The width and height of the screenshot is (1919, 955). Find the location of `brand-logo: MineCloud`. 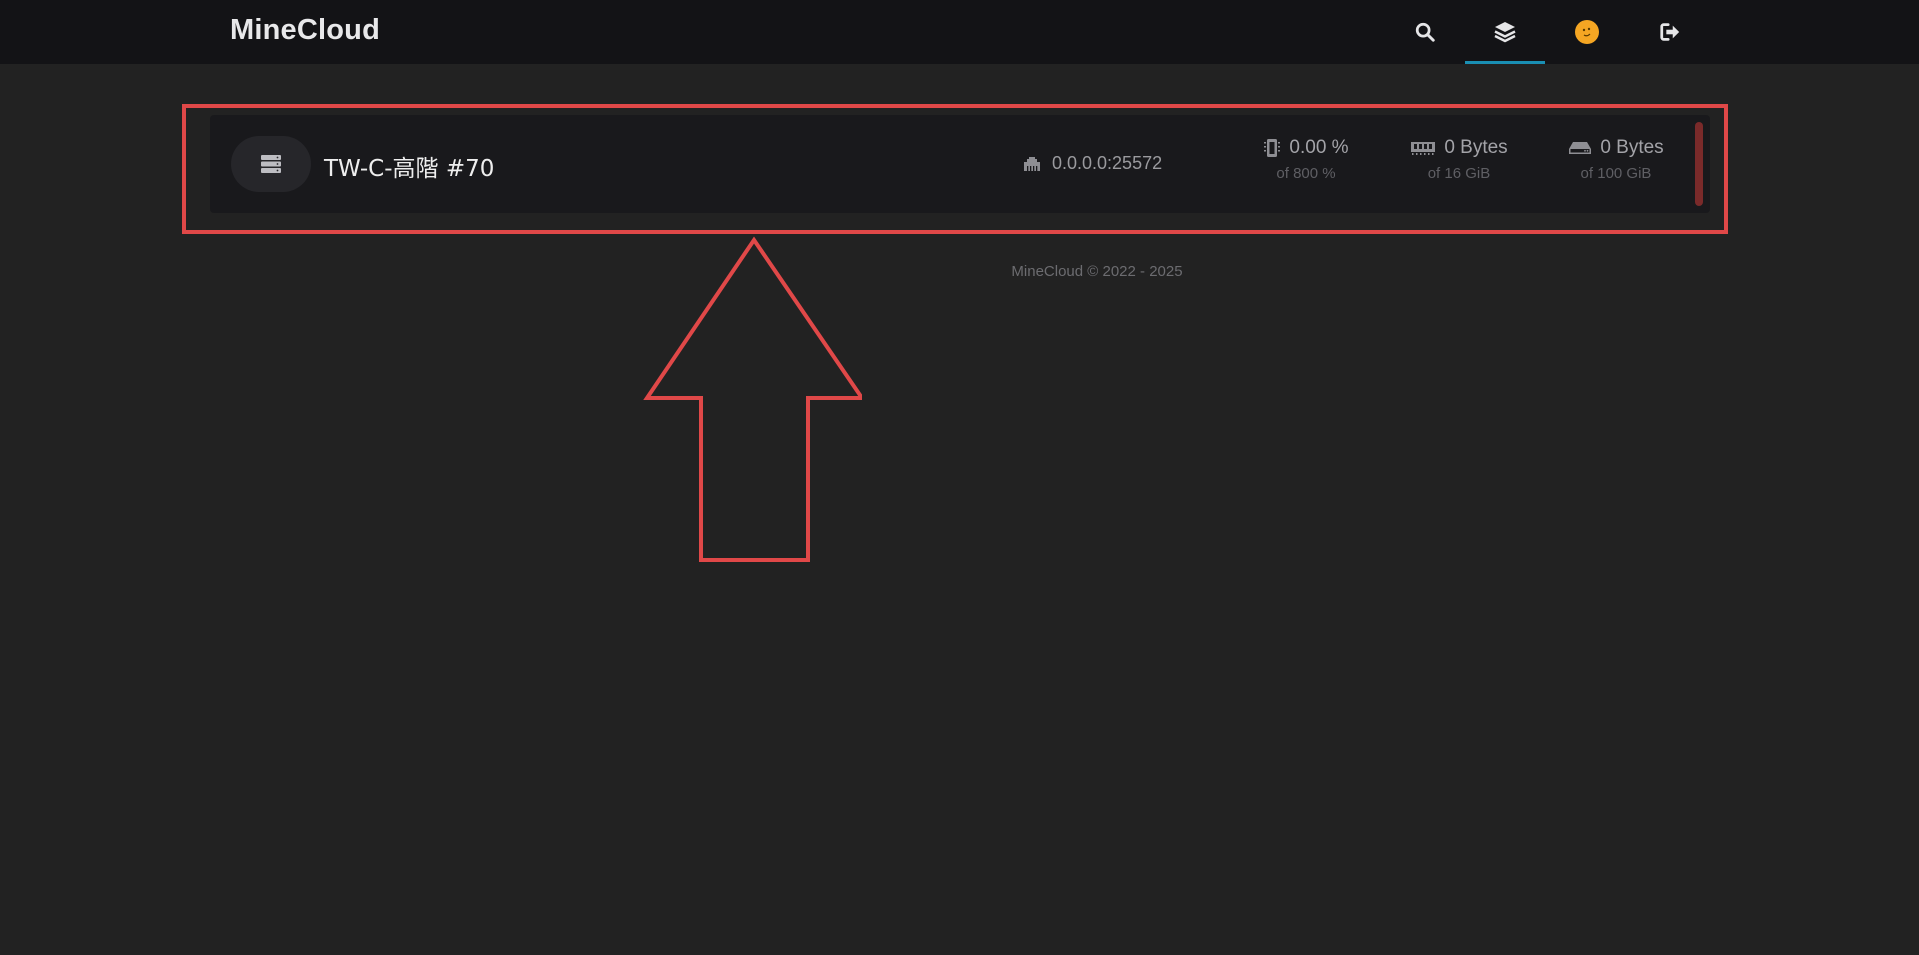

brand-logo: MineCloud is located at coordinates (305, 30).